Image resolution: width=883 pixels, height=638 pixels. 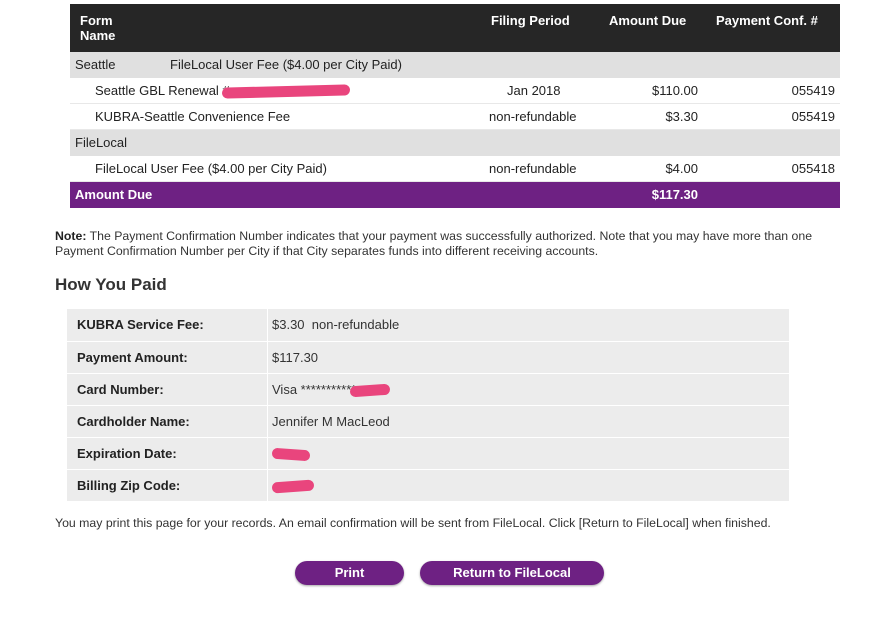 I want to click on payment-label: Expiration Date:, so click(x=127, y=453).